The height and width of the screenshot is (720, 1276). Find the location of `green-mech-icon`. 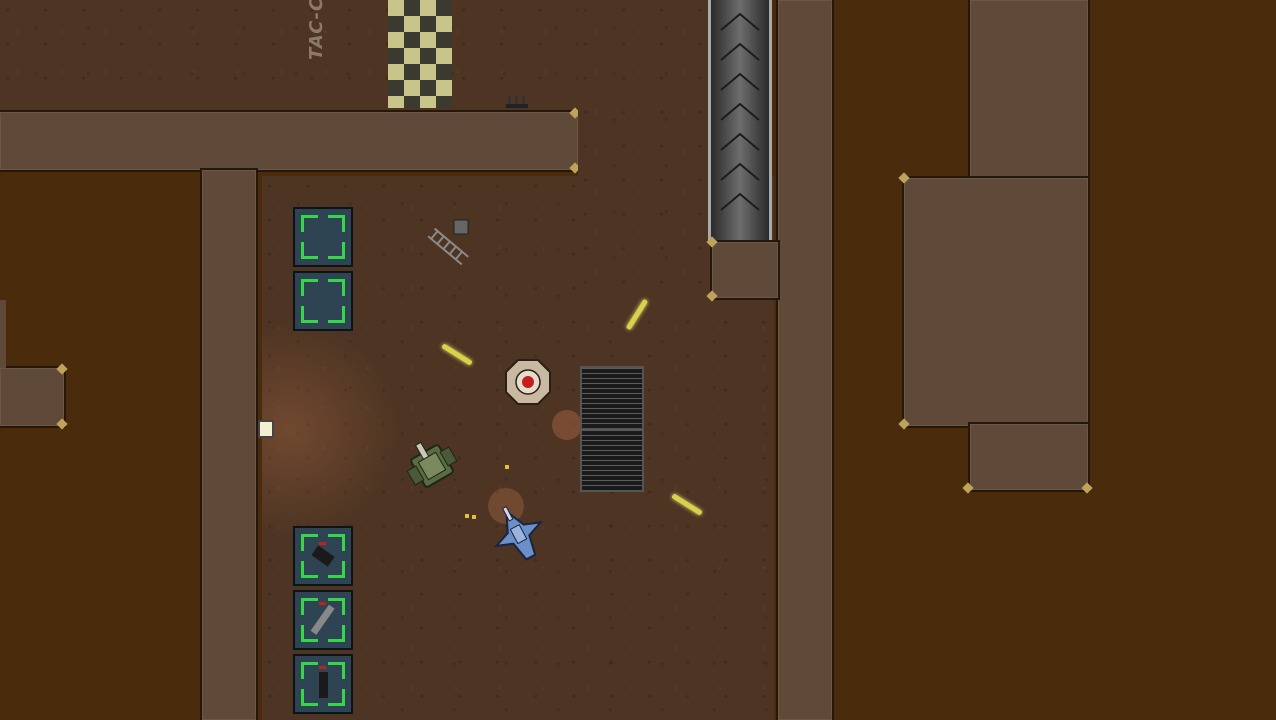

green-mech-icon is located at coordinates (432, 466).